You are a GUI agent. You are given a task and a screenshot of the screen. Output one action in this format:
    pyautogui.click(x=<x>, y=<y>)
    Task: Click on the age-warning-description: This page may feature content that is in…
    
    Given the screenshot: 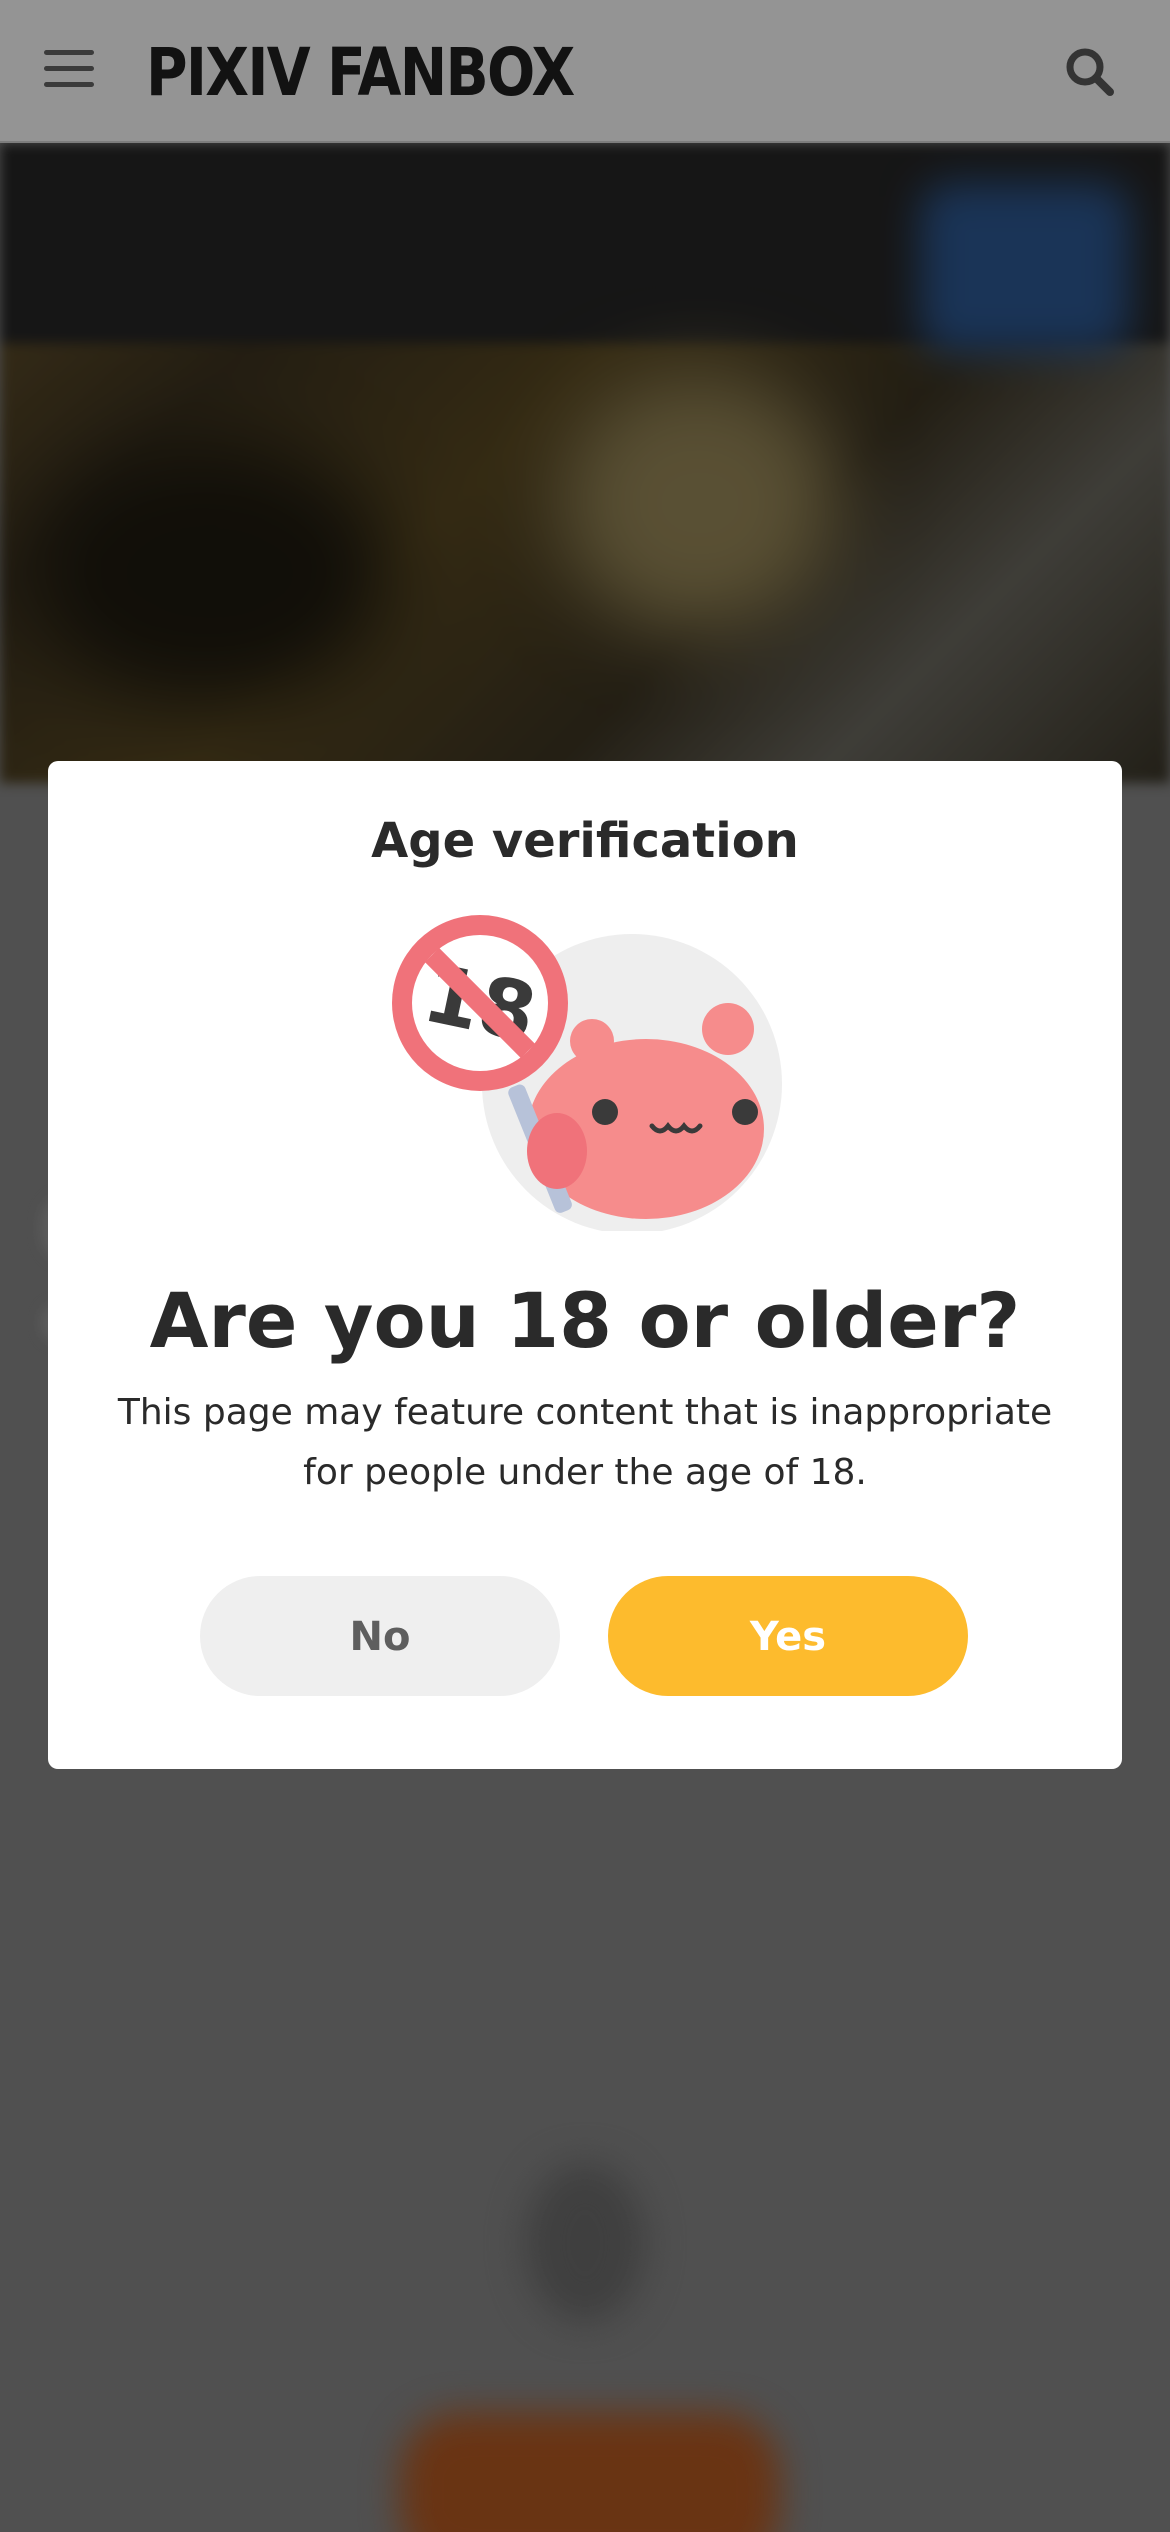 What is the action you would take?
    pyautogui.click(x=585, y=1442)
    